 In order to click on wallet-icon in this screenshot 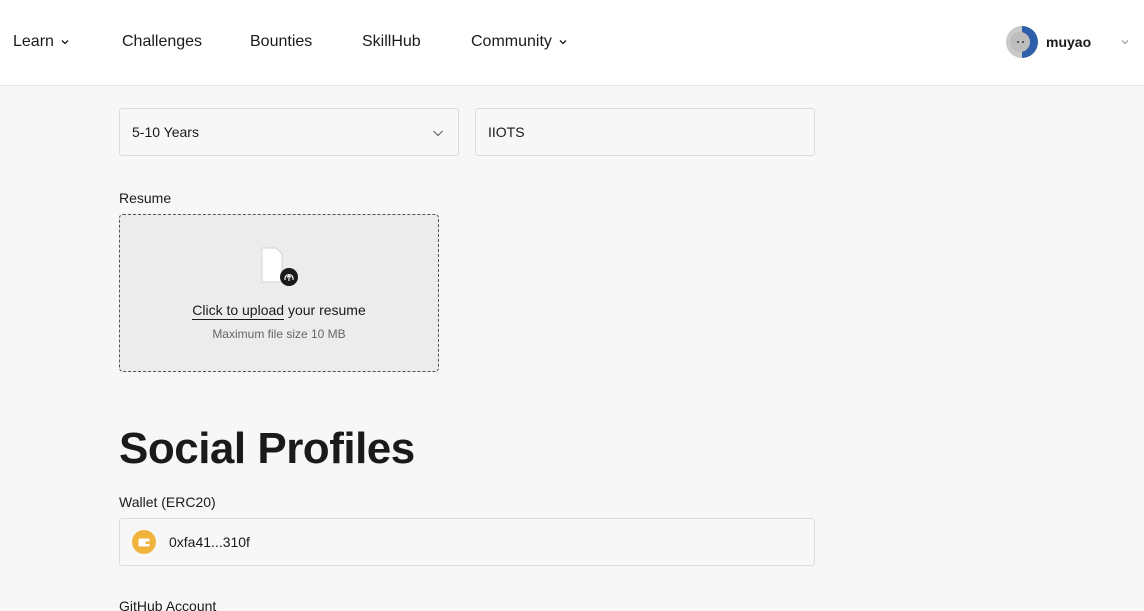, I will do `click(144, 542)`.